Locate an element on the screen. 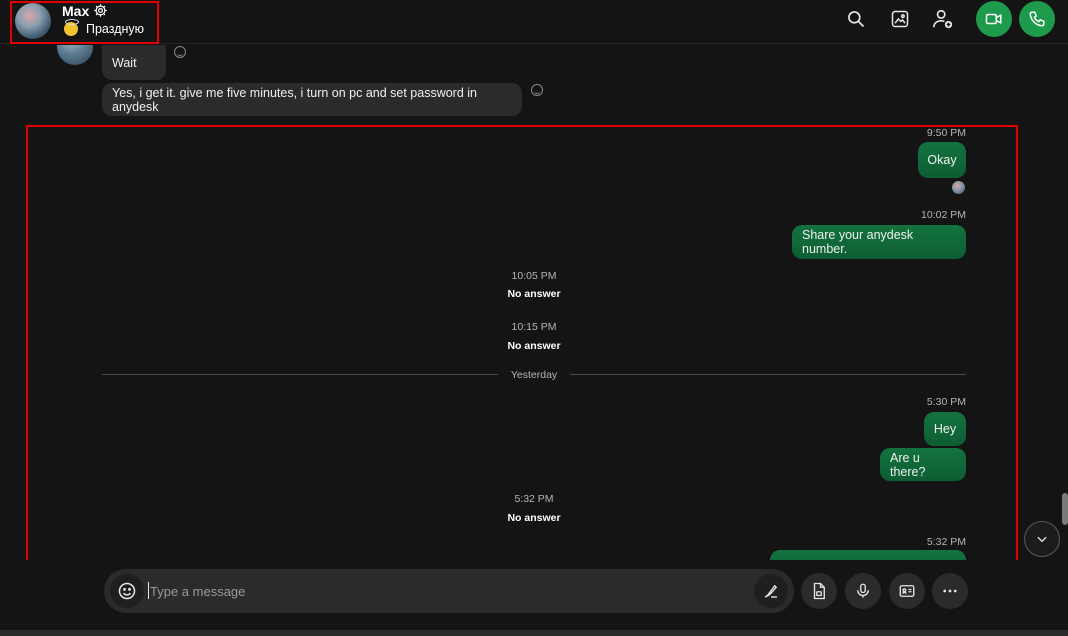 This screenshot has width=1068, height=636. contact-highlight-box is located at coordinates (84, 22).